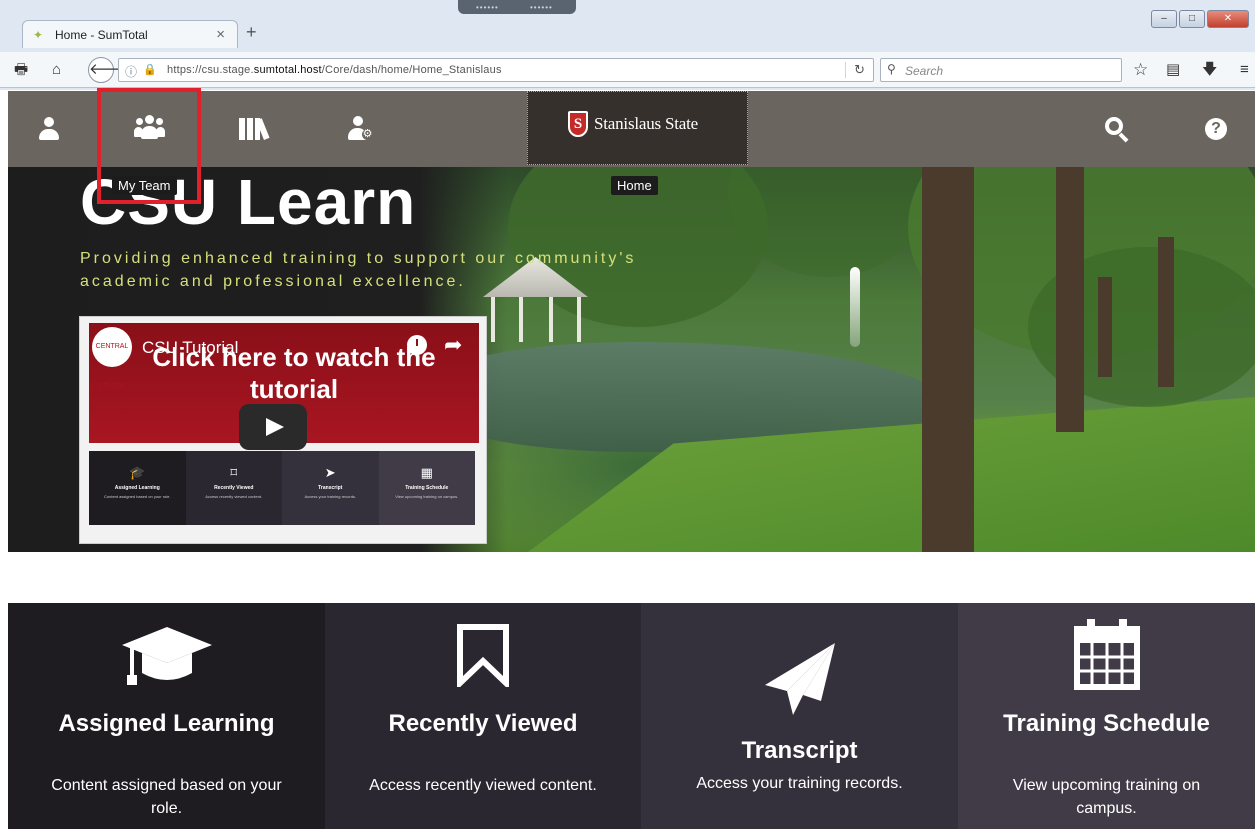 The width and height of the screenshot is (1255, 829). I want to click on library-icon, so click(256, 129).